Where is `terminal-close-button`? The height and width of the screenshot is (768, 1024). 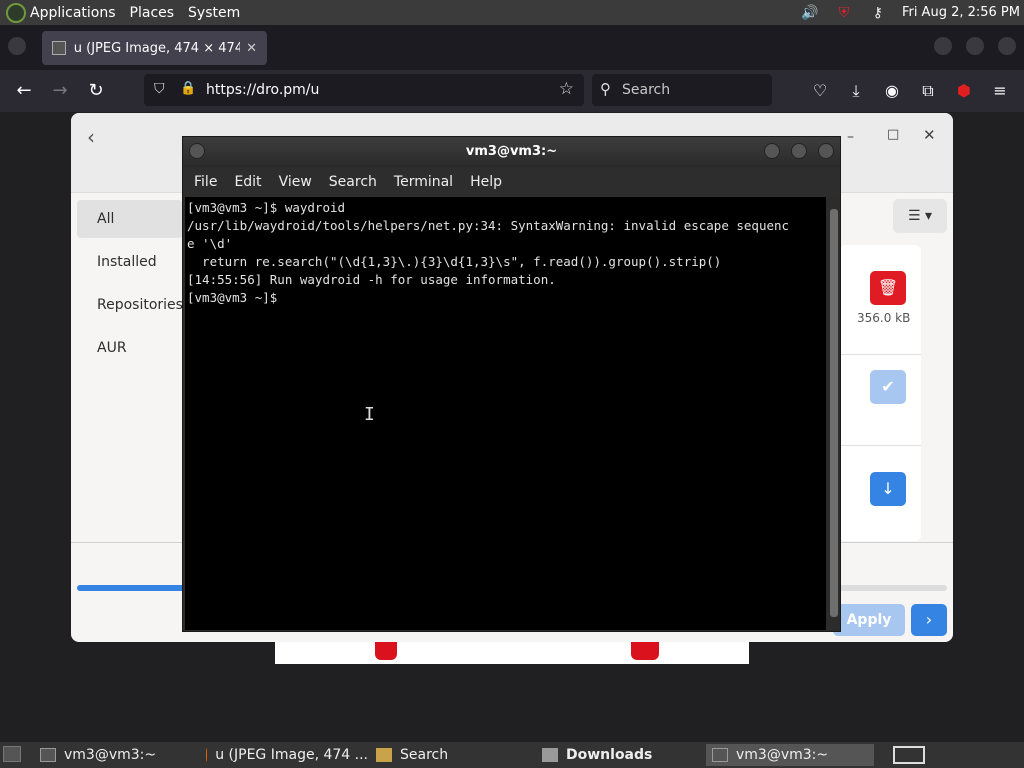 terminal-close-button is located at coordinates (826, 151).